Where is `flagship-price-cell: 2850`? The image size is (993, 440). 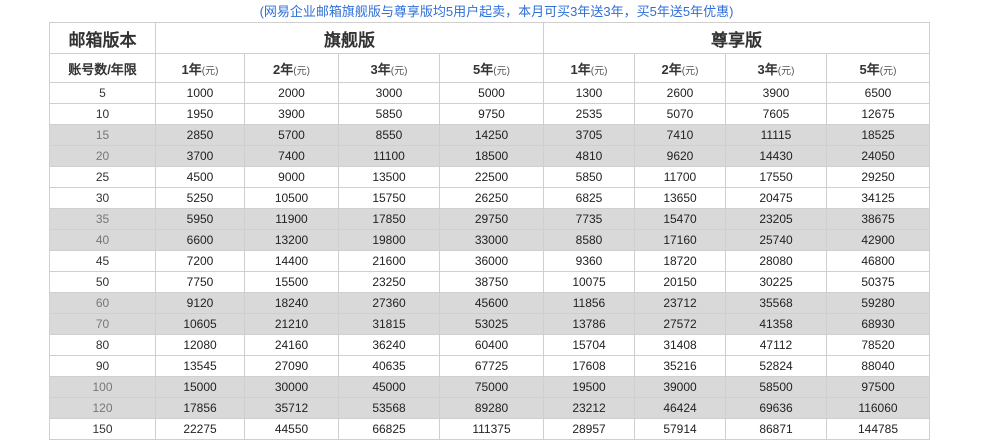 flagship-price-cell: 2850 is located at coordinates (200, 135).